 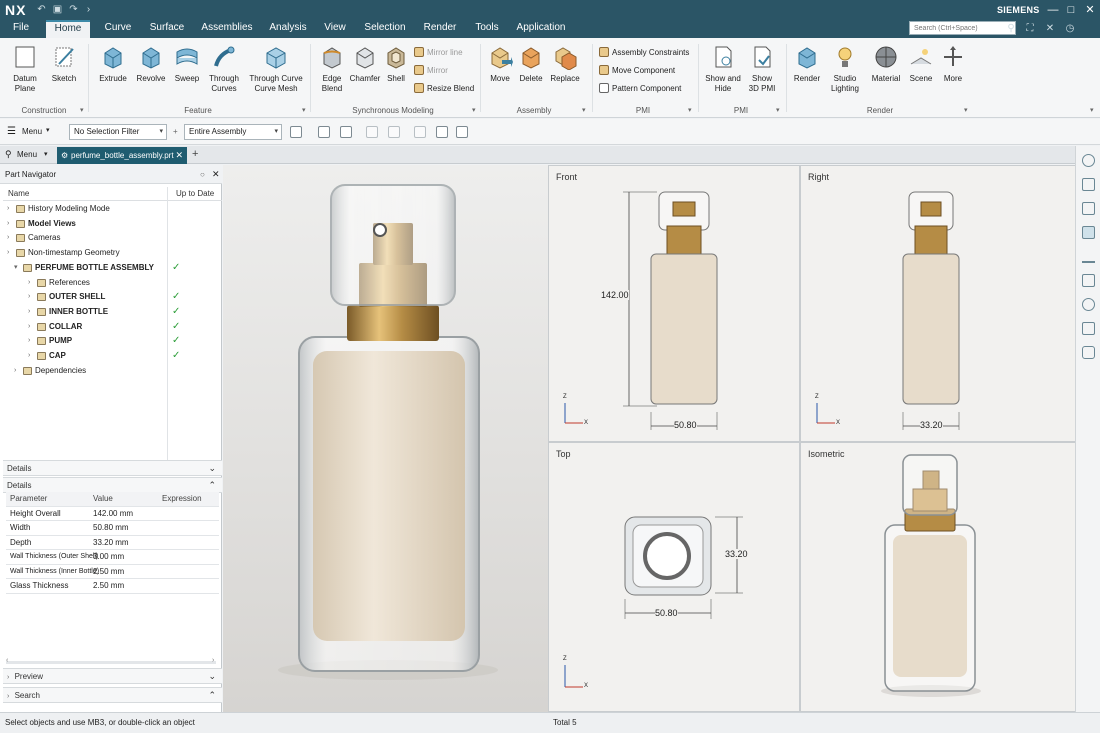 I want to click on through-curve-mesh-button: Through Curve Curve Mesh, so click(x=276, y=69).